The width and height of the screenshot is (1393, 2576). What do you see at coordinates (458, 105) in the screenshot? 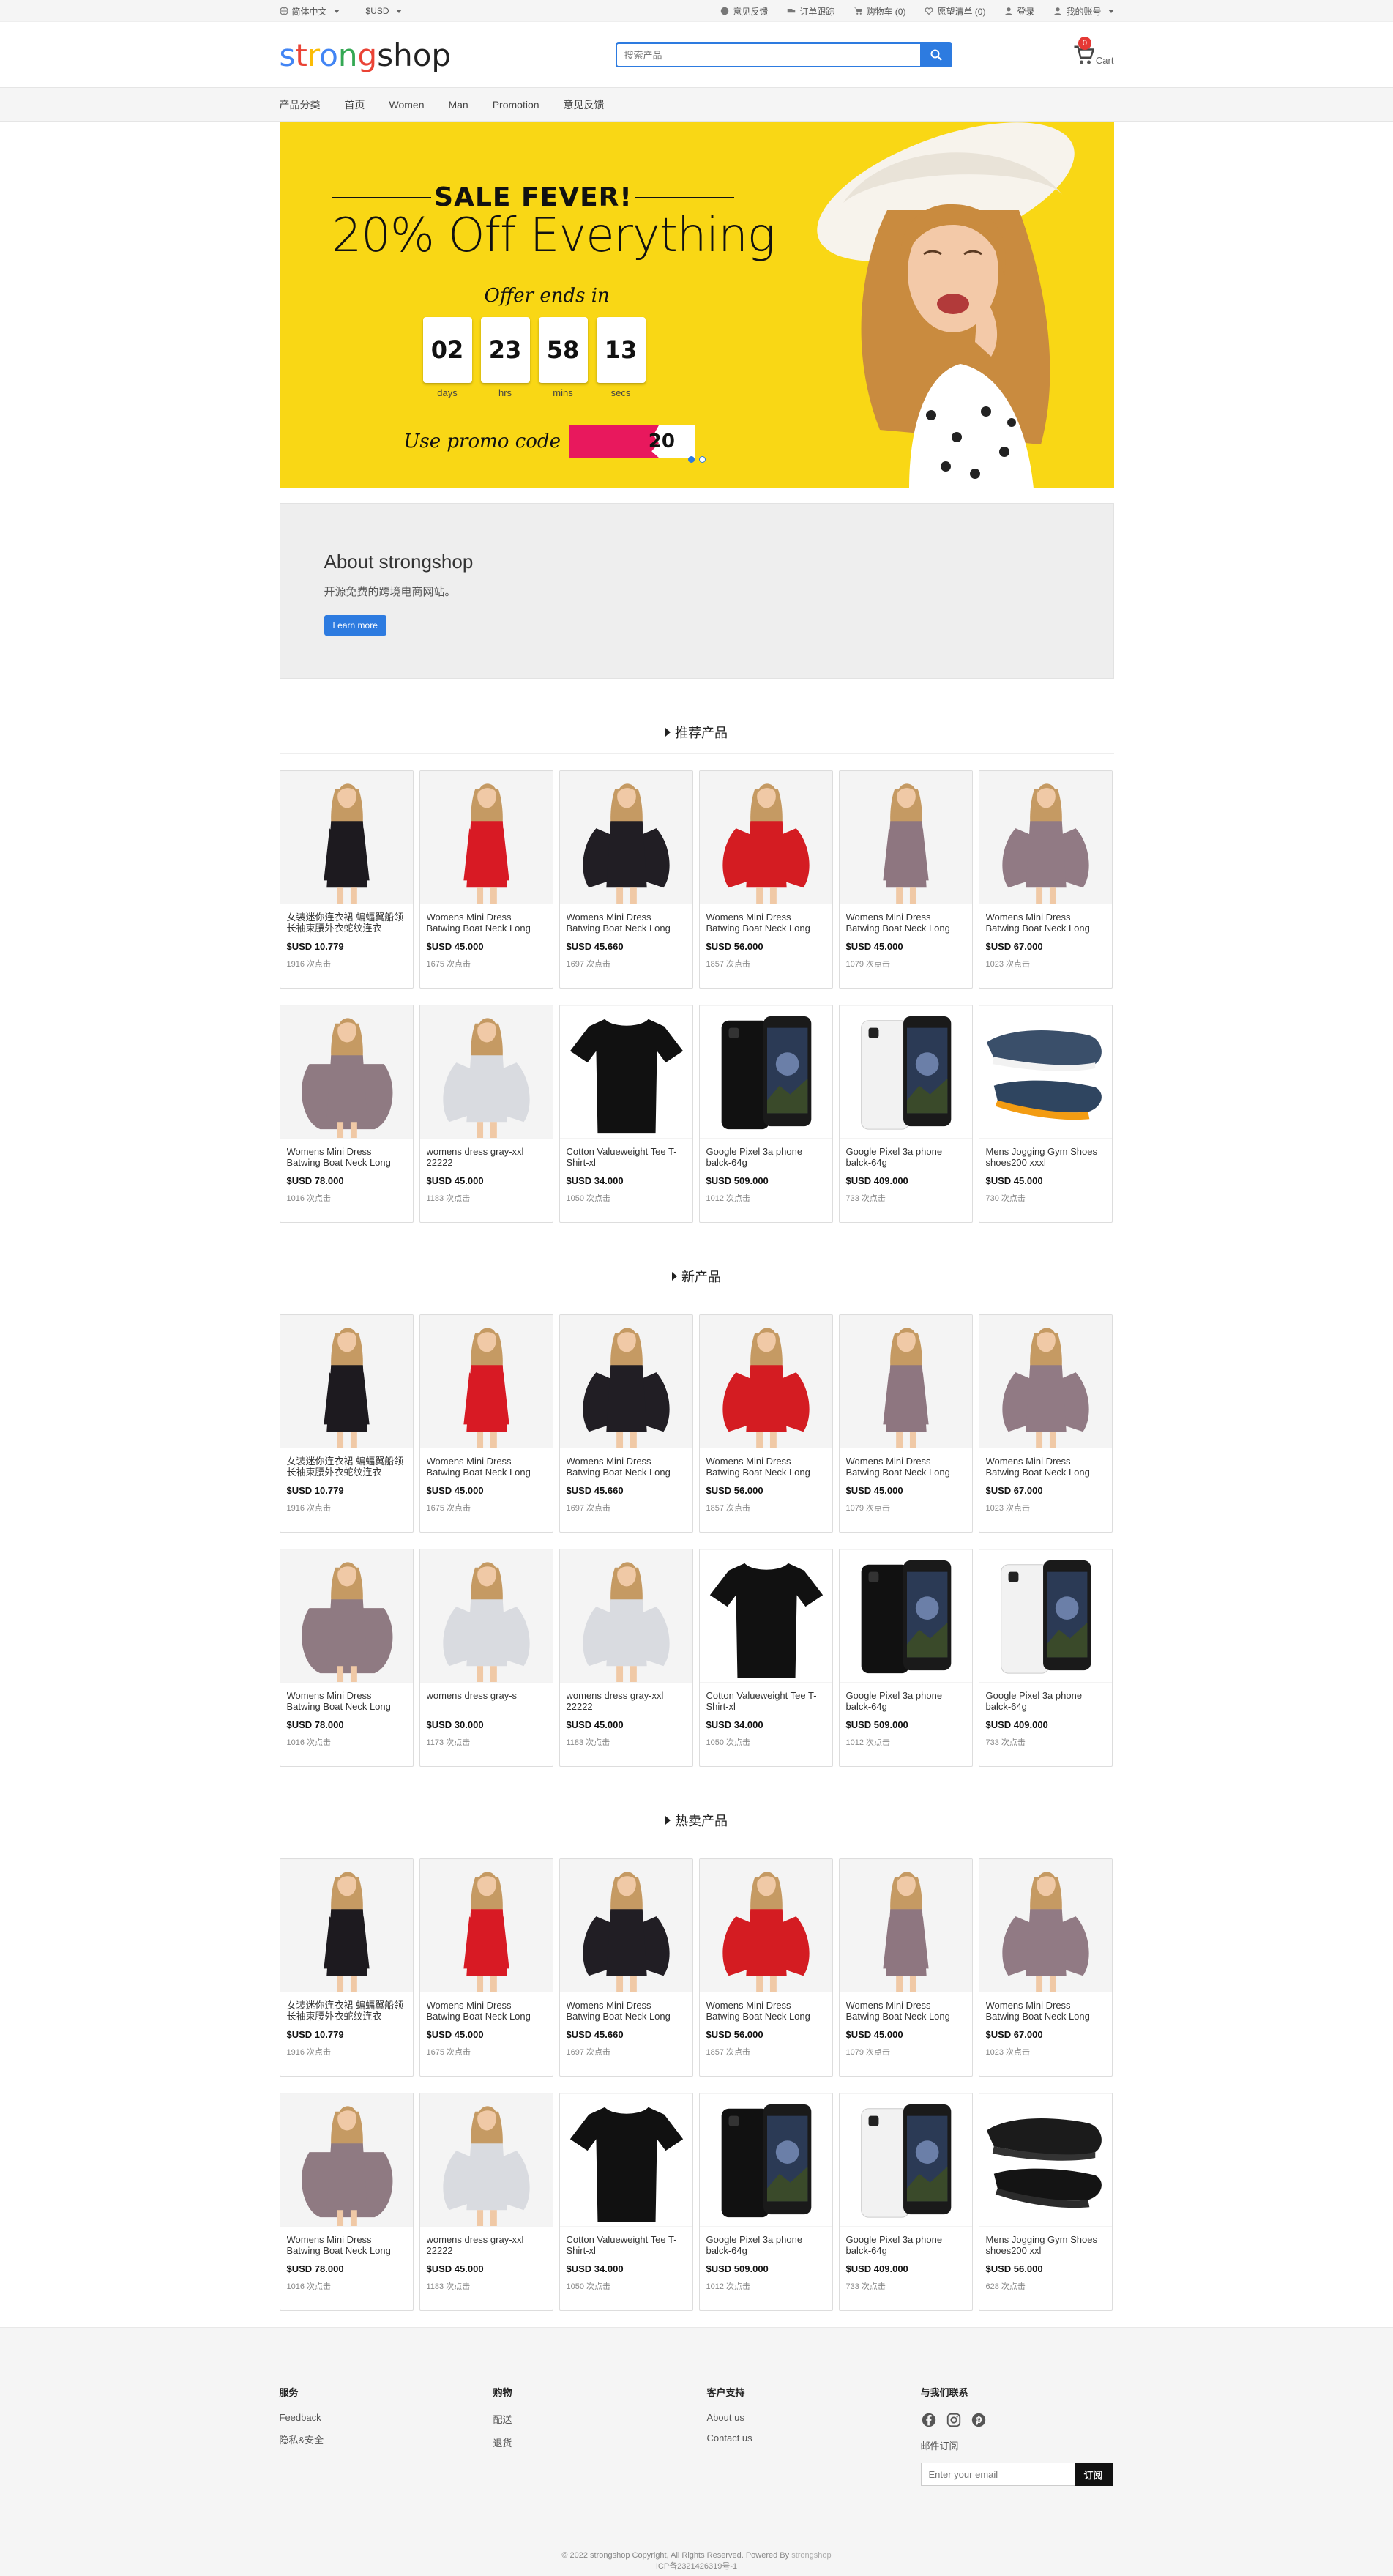
I see `nav-item-man: Man` at bounding box center [458, 105].